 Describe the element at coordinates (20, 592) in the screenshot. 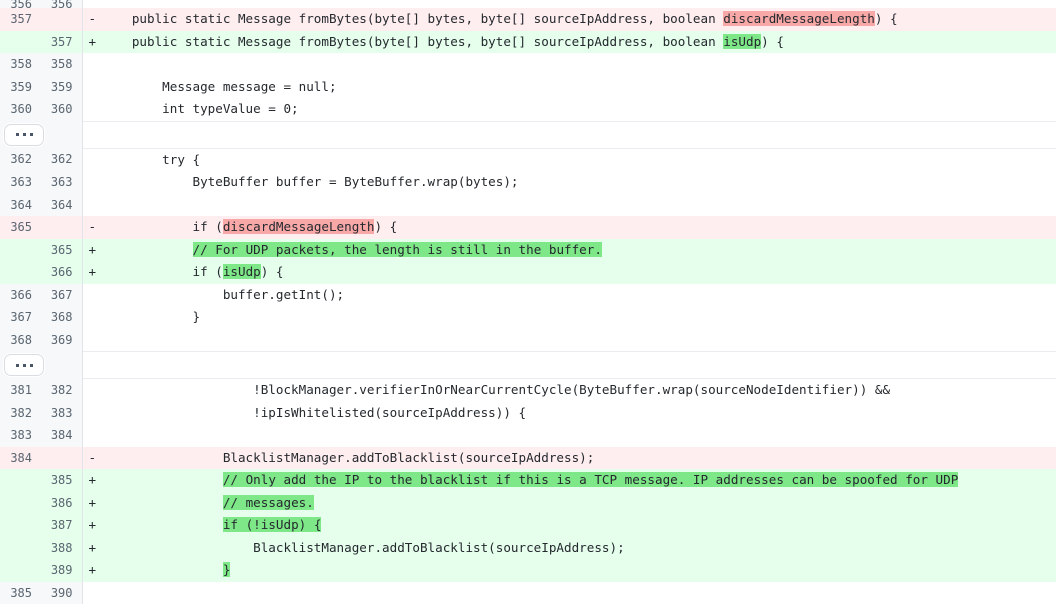

I see `old-line-number: 385` at that location.